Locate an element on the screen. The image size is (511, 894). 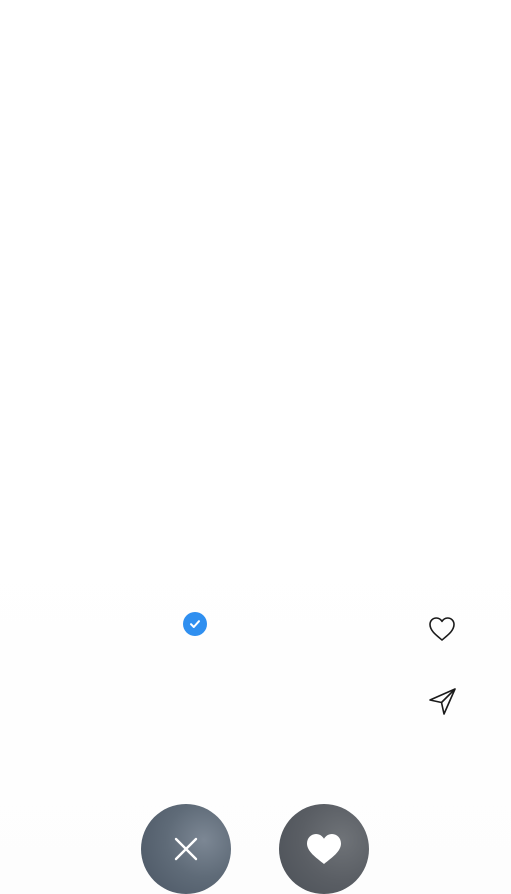
dismiss-button is located at coordinates (186, 849).